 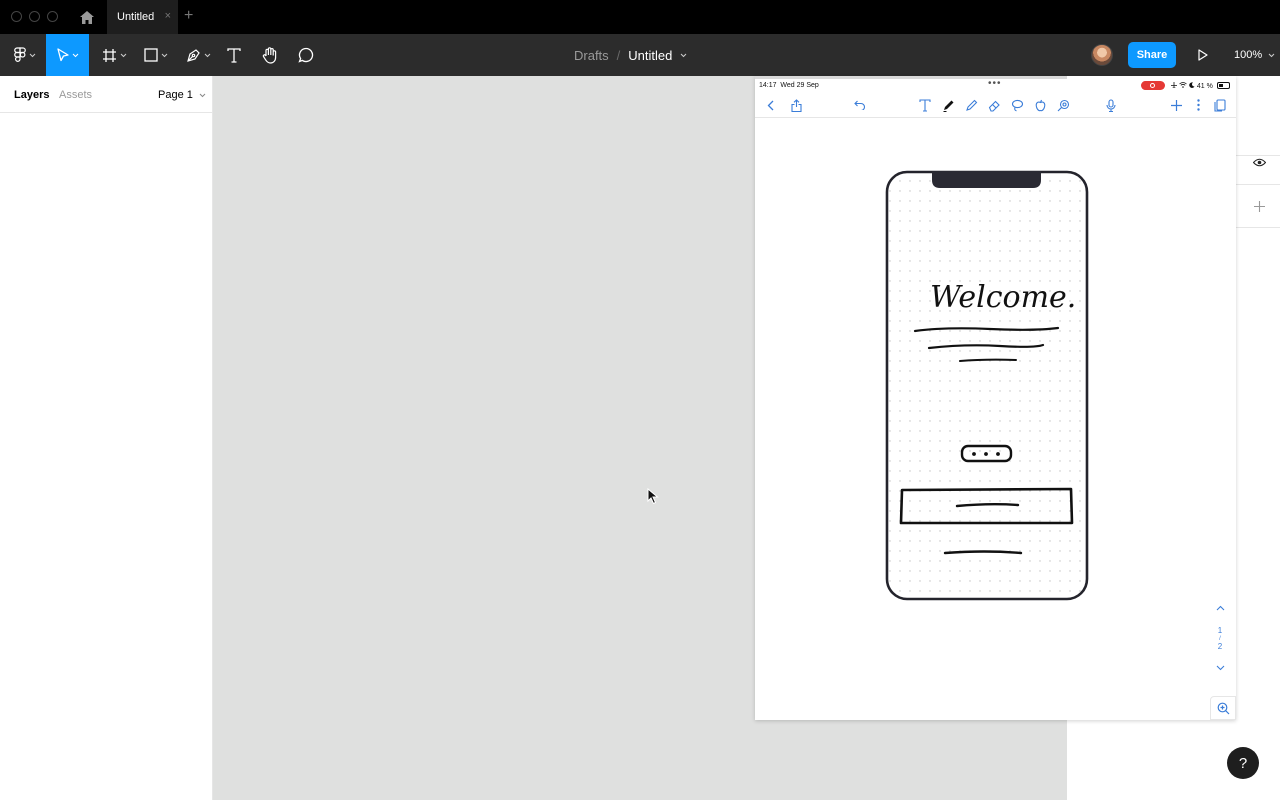 What do you see at coordinates (1102, 55) in the screenshot?
I see `avatar` at bounding box center [1102, 55].